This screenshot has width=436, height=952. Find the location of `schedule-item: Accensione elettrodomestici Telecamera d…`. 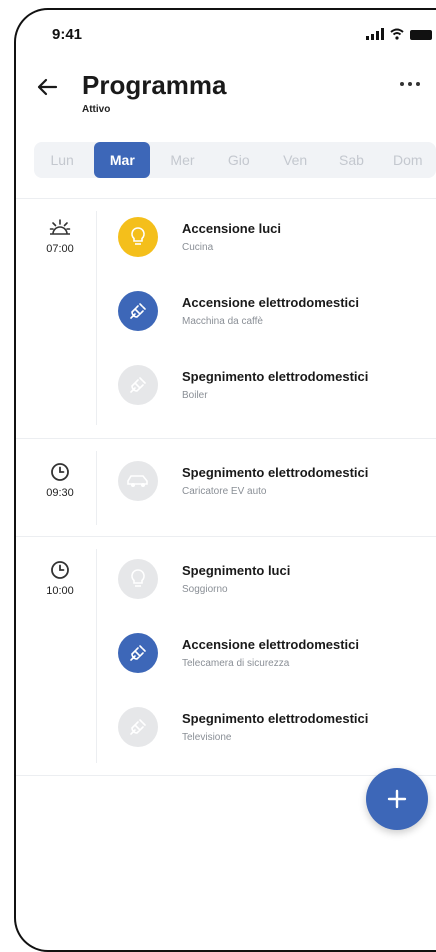

schedule-item: Accensione elettrodomestici Telecamera d… is located at coordinates (277, 663).